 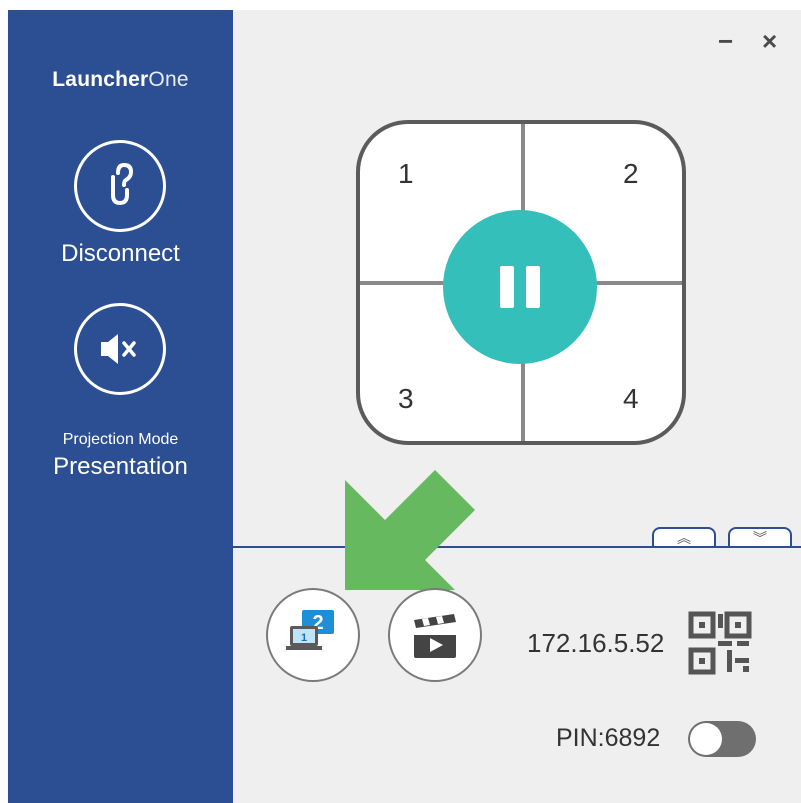 I want to click on quadrant-3-label: 3, so click(x=406, y=398).